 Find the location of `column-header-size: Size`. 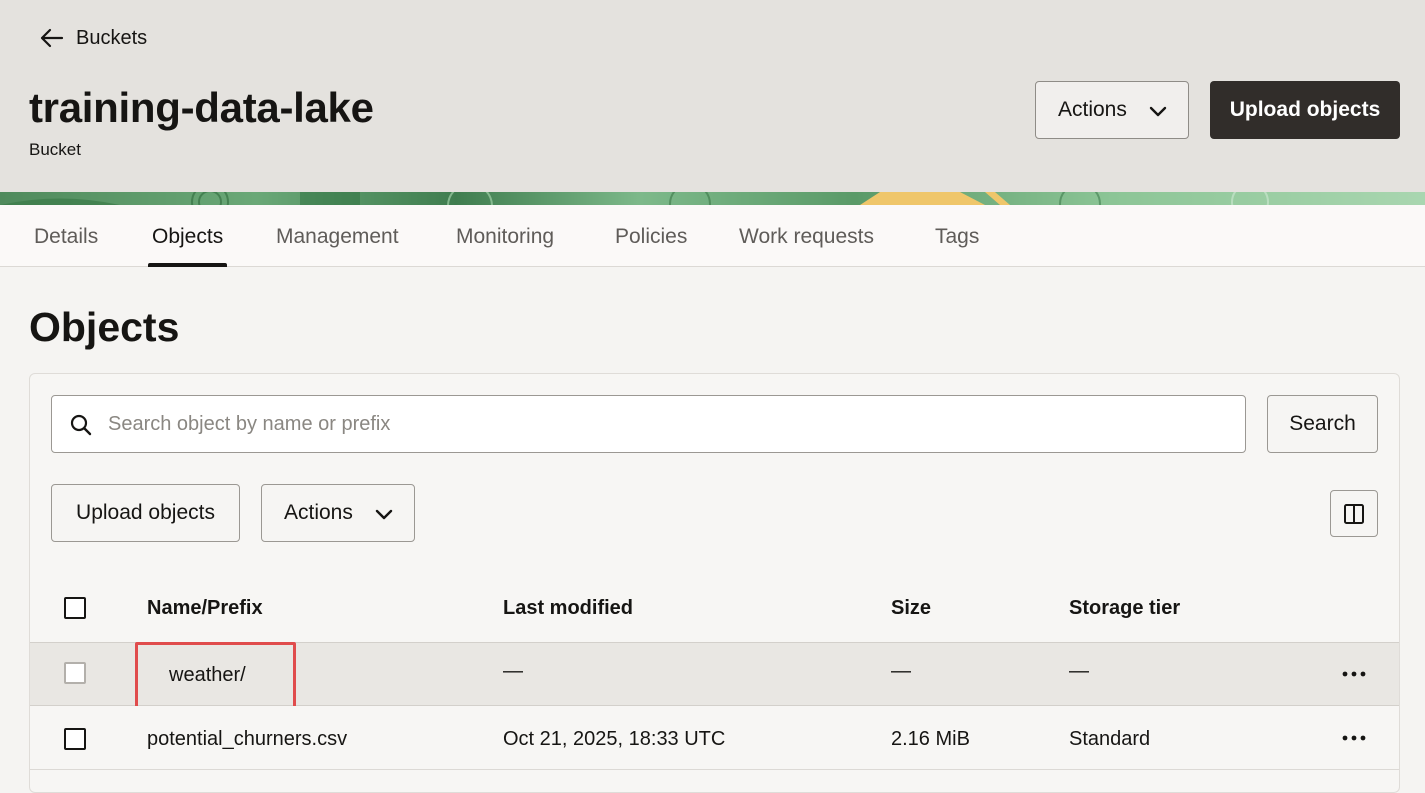

column-header-size: Size is located at coordinates (911, 608).